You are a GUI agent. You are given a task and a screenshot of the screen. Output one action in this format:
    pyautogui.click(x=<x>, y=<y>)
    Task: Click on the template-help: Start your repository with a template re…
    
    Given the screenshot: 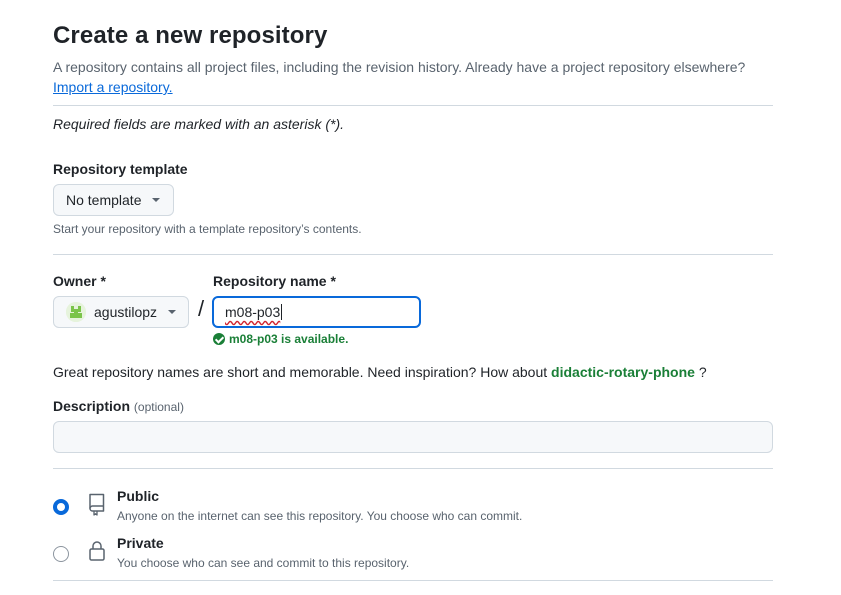 What is the action you would take?
    pyautogui.click(x=207, y=229)
    